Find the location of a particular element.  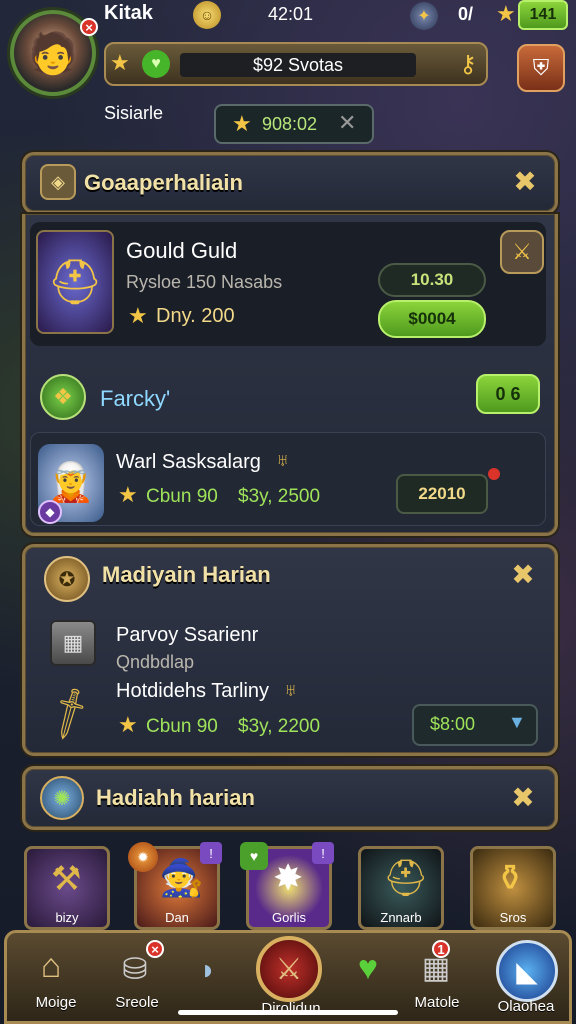

heart-nav-icon: ♥ is located at coordinates (368, 968).